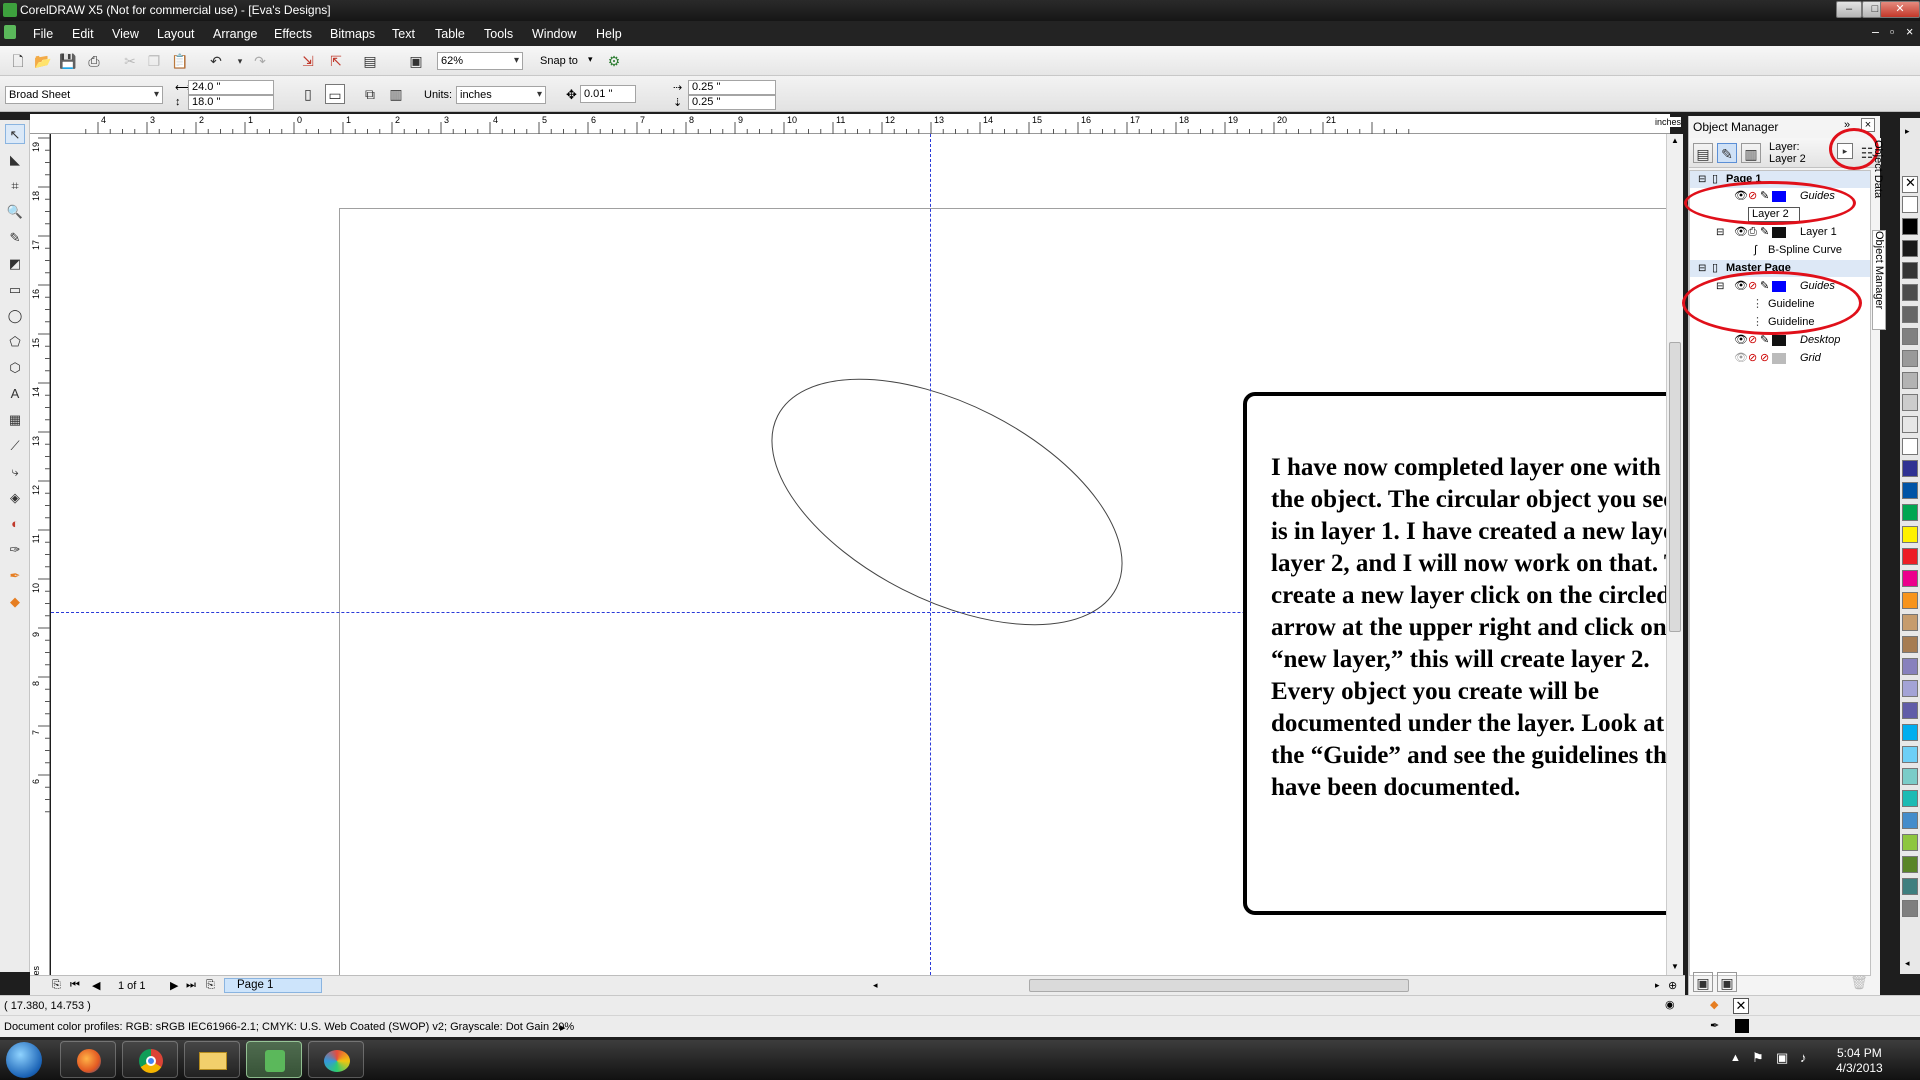  Describe the element at coordinates (94, 61) in the screenshot. I see `print-icon: ⎙` at that location.